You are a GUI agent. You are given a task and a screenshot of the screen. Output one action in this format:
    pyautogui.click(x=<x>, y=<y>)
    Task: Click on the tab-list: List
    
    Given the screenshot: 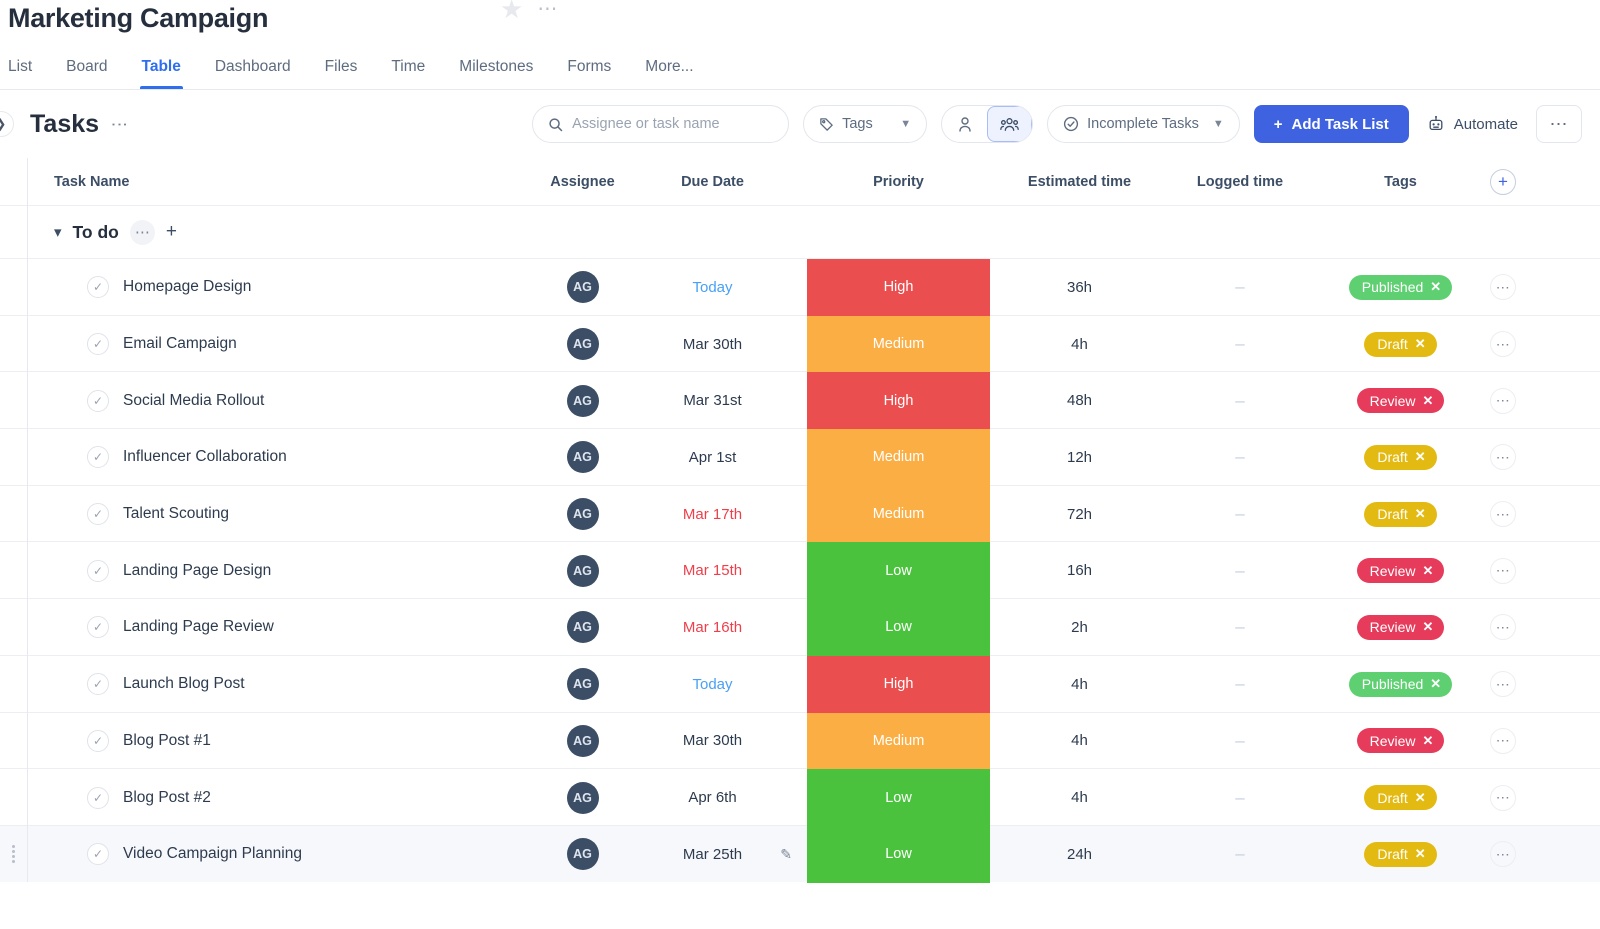 What is the action you would take?
    pyautogui.click(x=28, y=73)
    